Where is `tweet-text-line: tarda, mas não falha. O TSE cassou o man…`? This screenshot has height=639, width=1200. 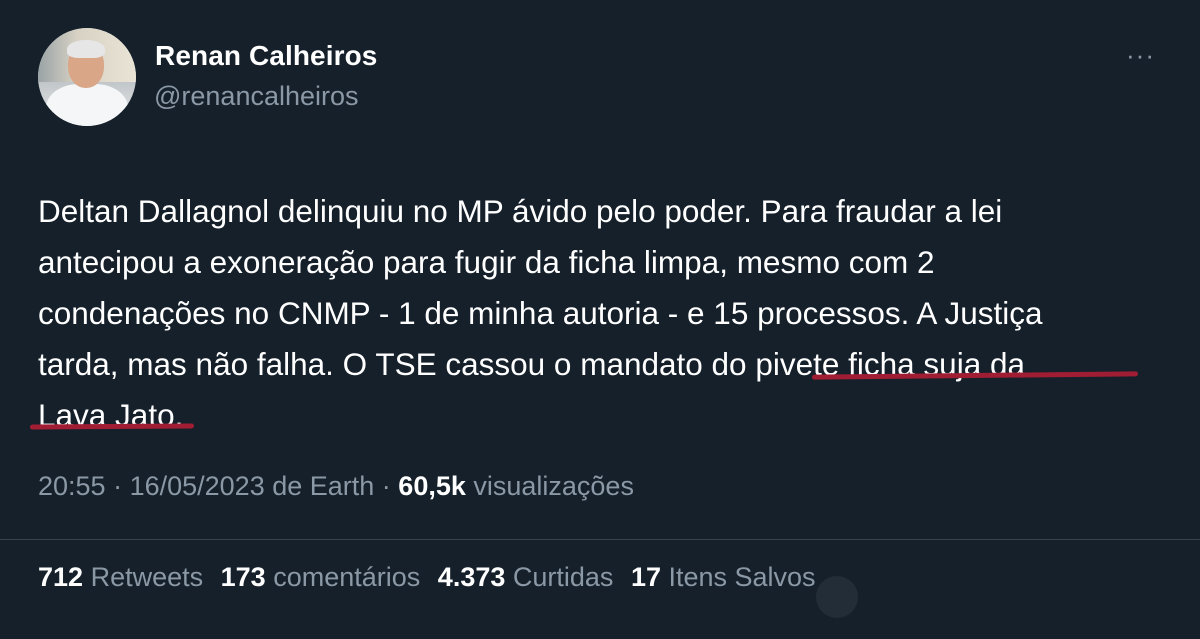 tweet-text-line: tarda, mas não falha. O TSE cassou o man… is located at coordinates (532, 364).